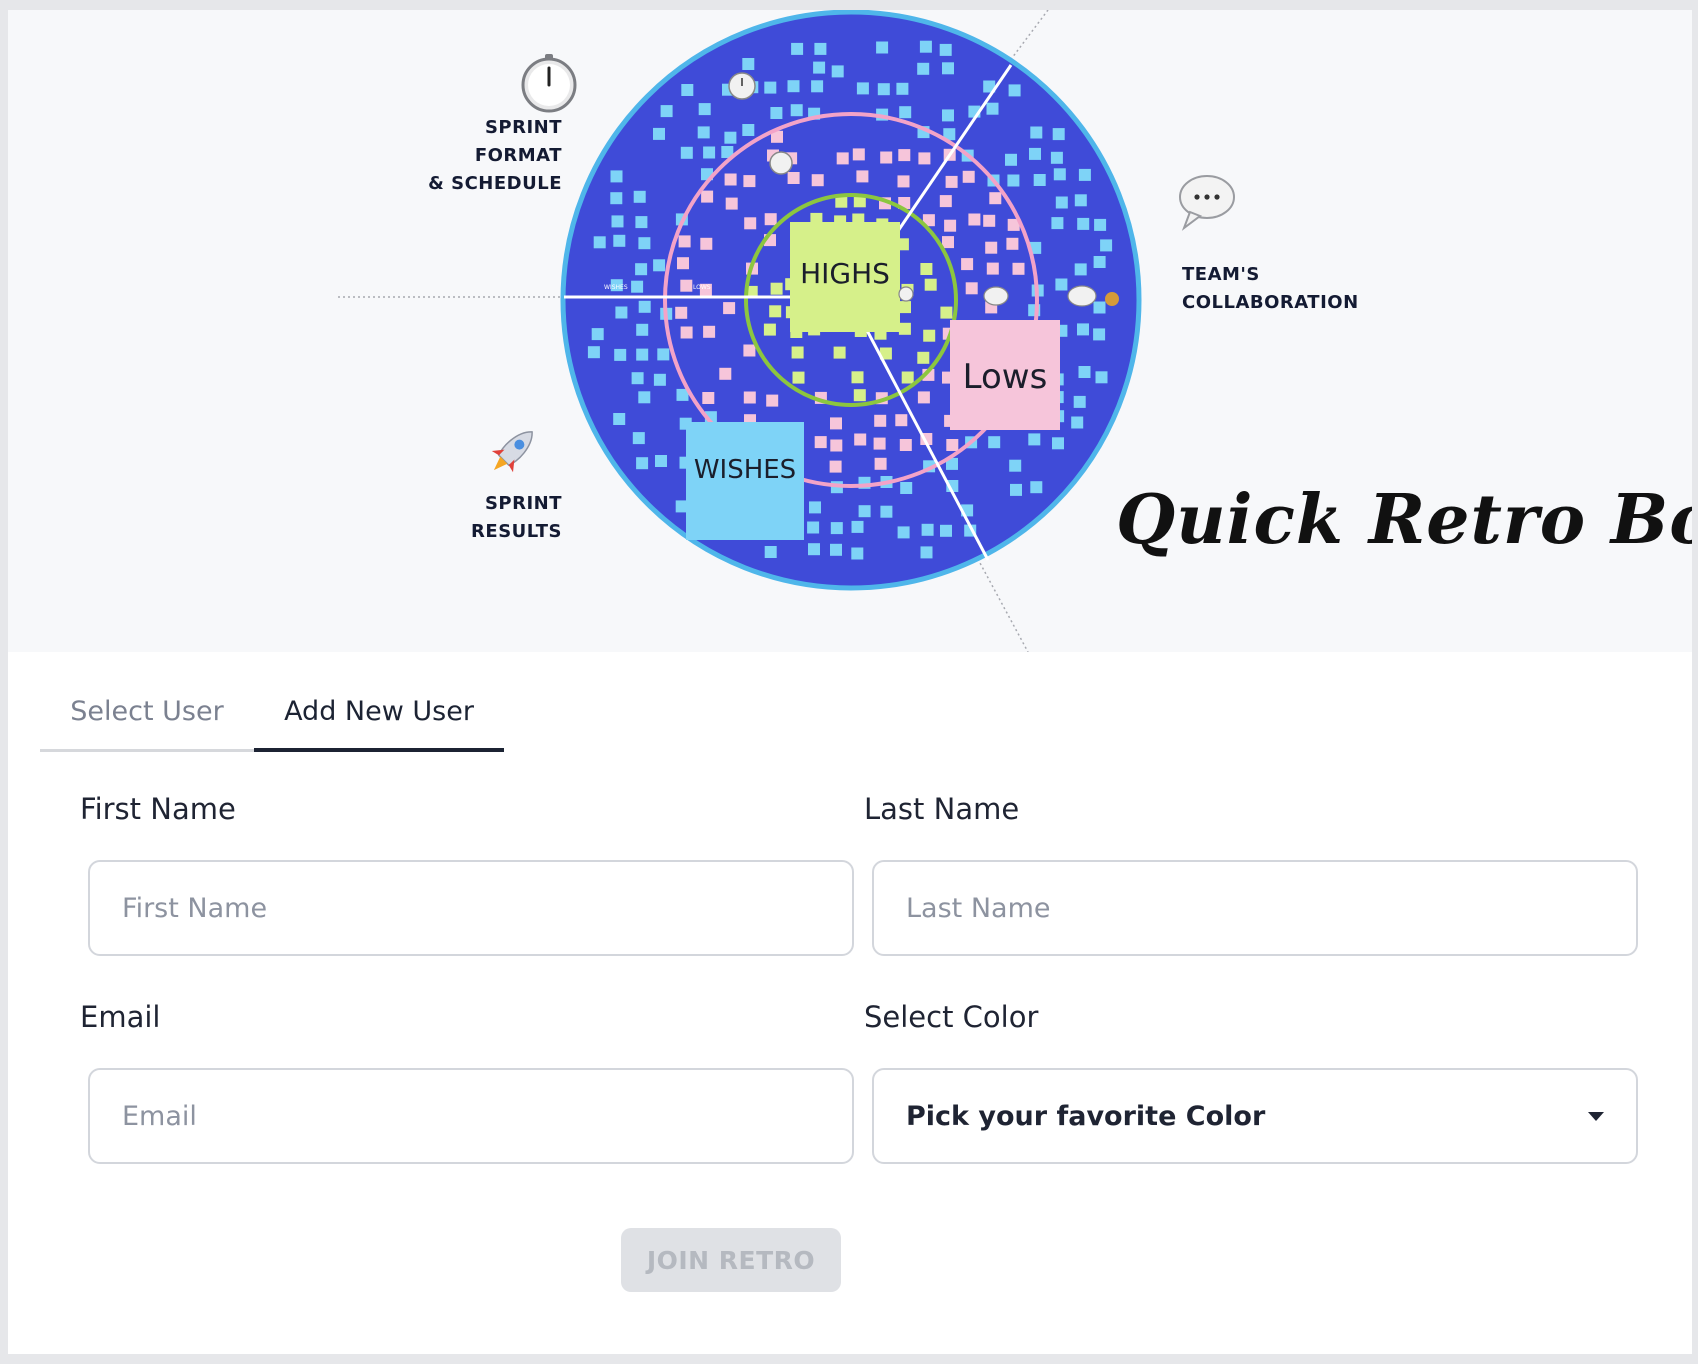 Image resolution: width=1698 pixels, height=1364 pixels. I want to click on rocket-icon, so click(1112, 299).